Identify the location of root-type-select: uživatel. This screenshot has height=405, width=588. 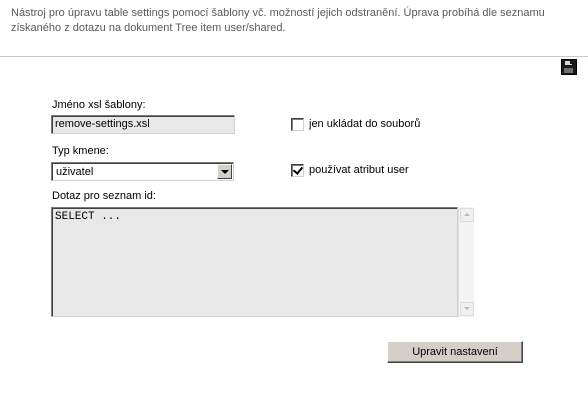
(142, 171).